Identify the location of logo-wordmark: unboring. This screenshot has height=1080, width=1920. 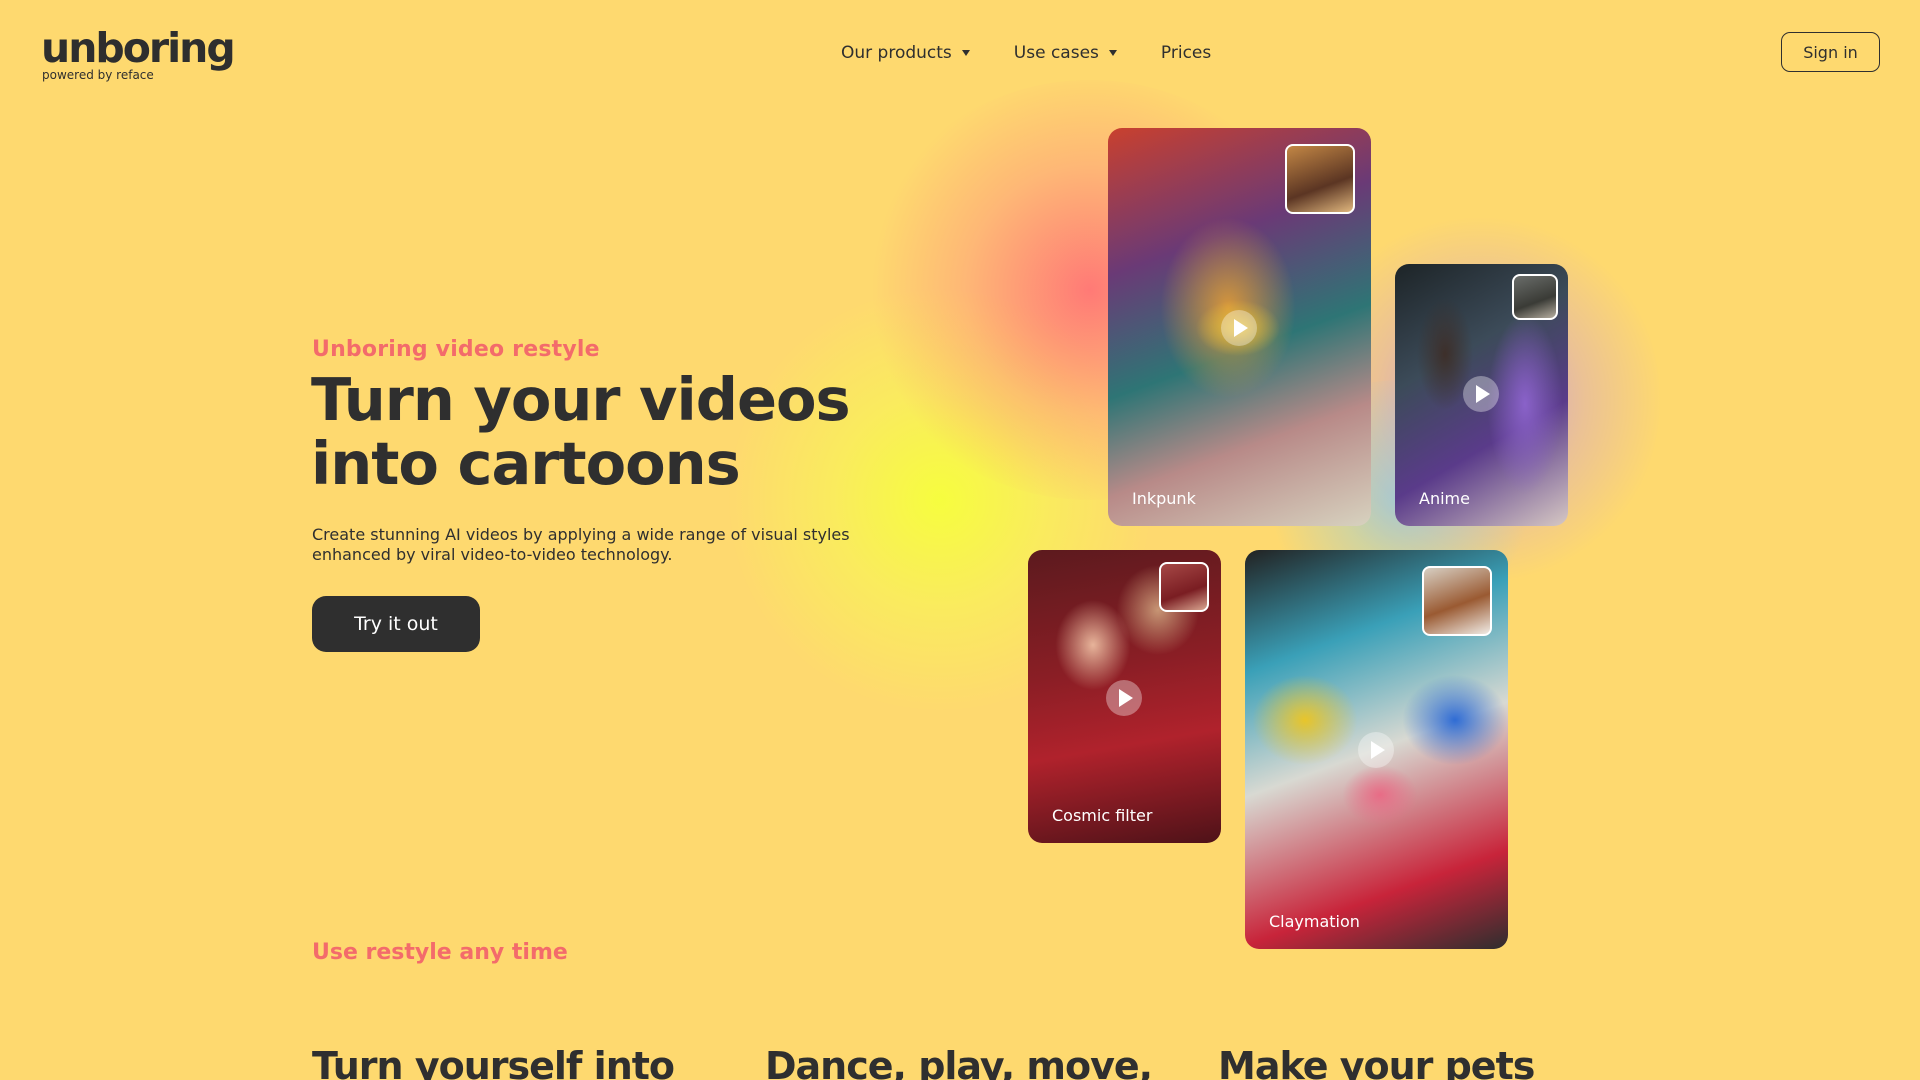
(138, 48).